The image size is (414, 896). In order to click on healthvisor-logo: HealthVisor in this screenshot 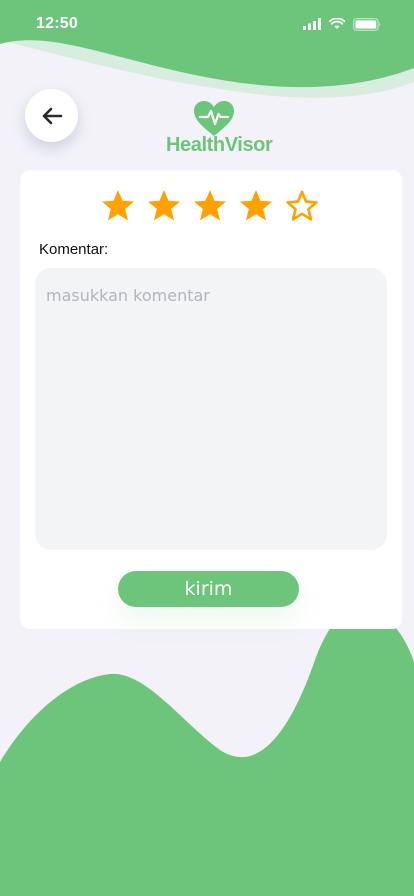, I will do `click(219, 130)`.